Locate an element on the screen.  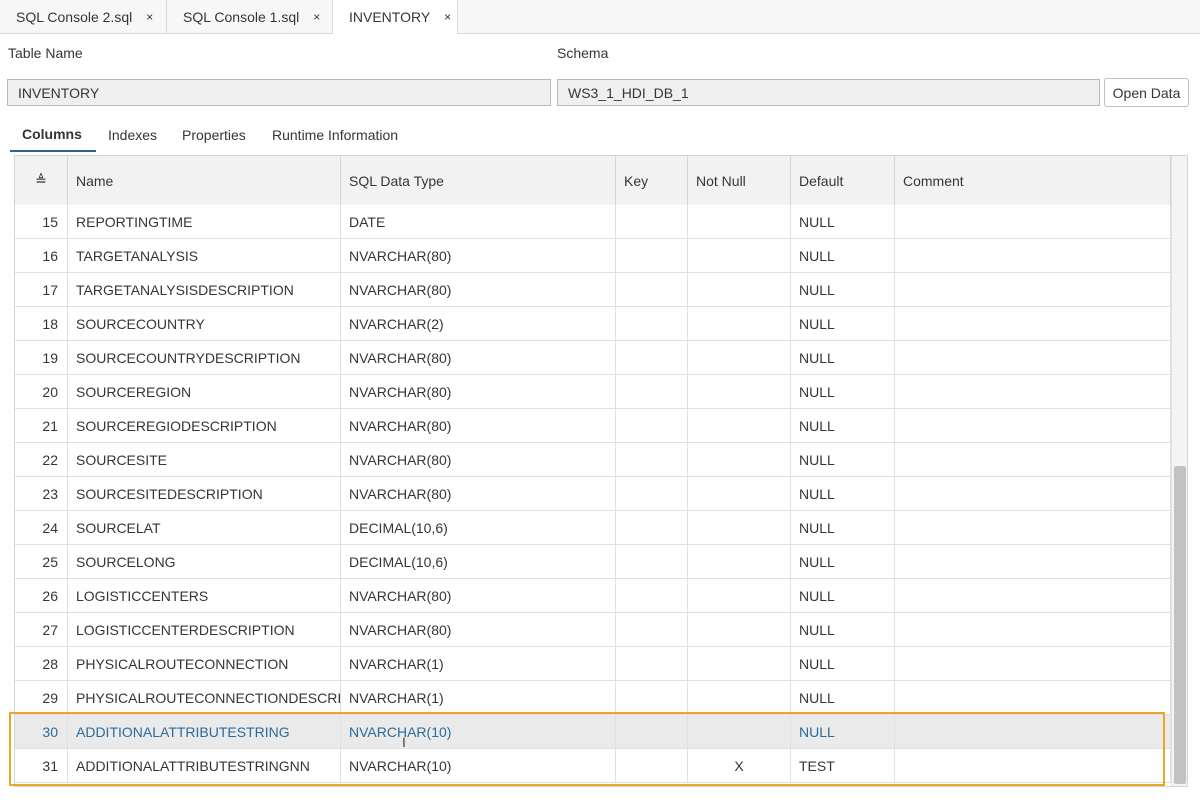
close-icon: × is located at coordinates (149, 17).